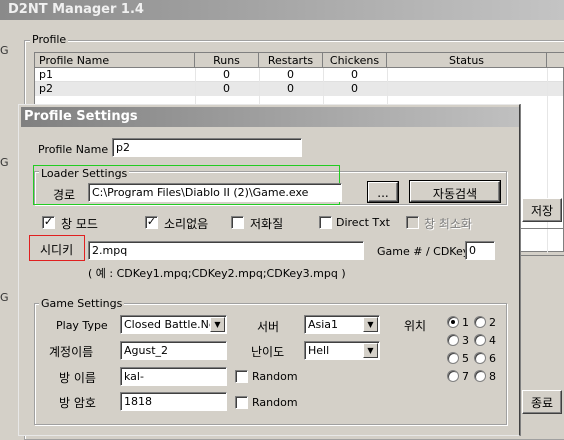 This screenshot has width=564, height=440. Describe the element at coordinates (355, 60) in the screenshot. I see `column-header-chickens: Chickens` at that location.